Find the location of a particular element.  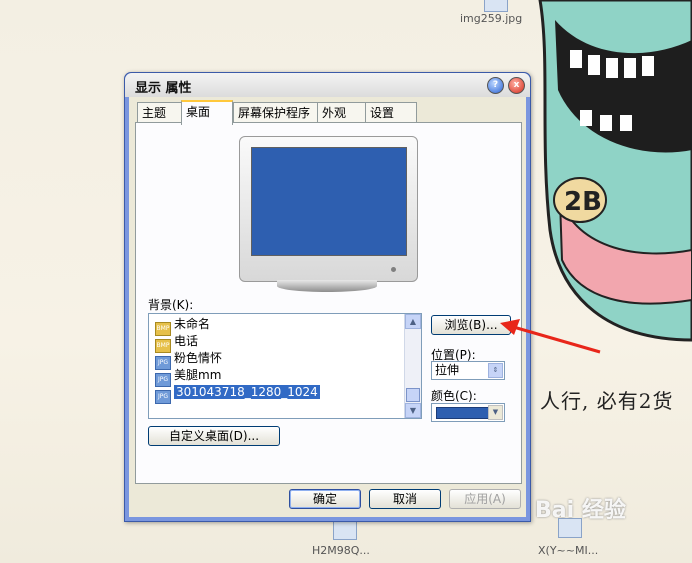

list-item-label: 美腿mm is located at coordinates (198, 375).